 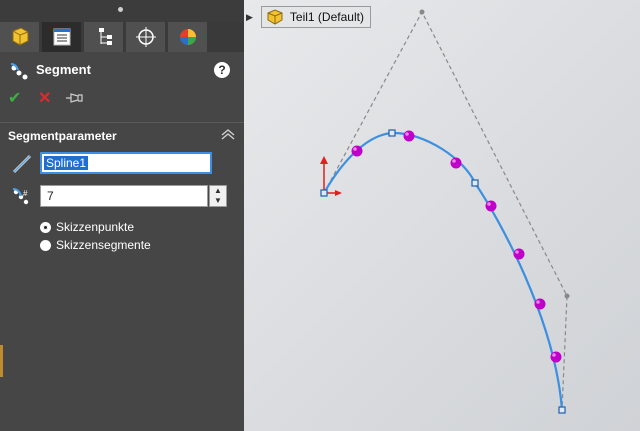 What do you see at coordinates (324, 160) in the screenshot?
I see `origin-y-arrow-icon` at bounding box center [324, 160].